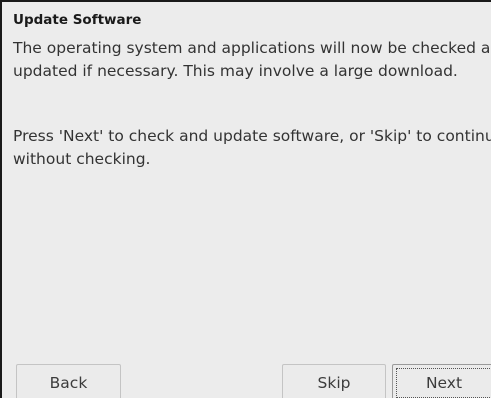 The height and width of the screenshot is (398, 492). Describe the element at coordinates (68, 381) in the screenshot. I see `back-button: Back` at that location.